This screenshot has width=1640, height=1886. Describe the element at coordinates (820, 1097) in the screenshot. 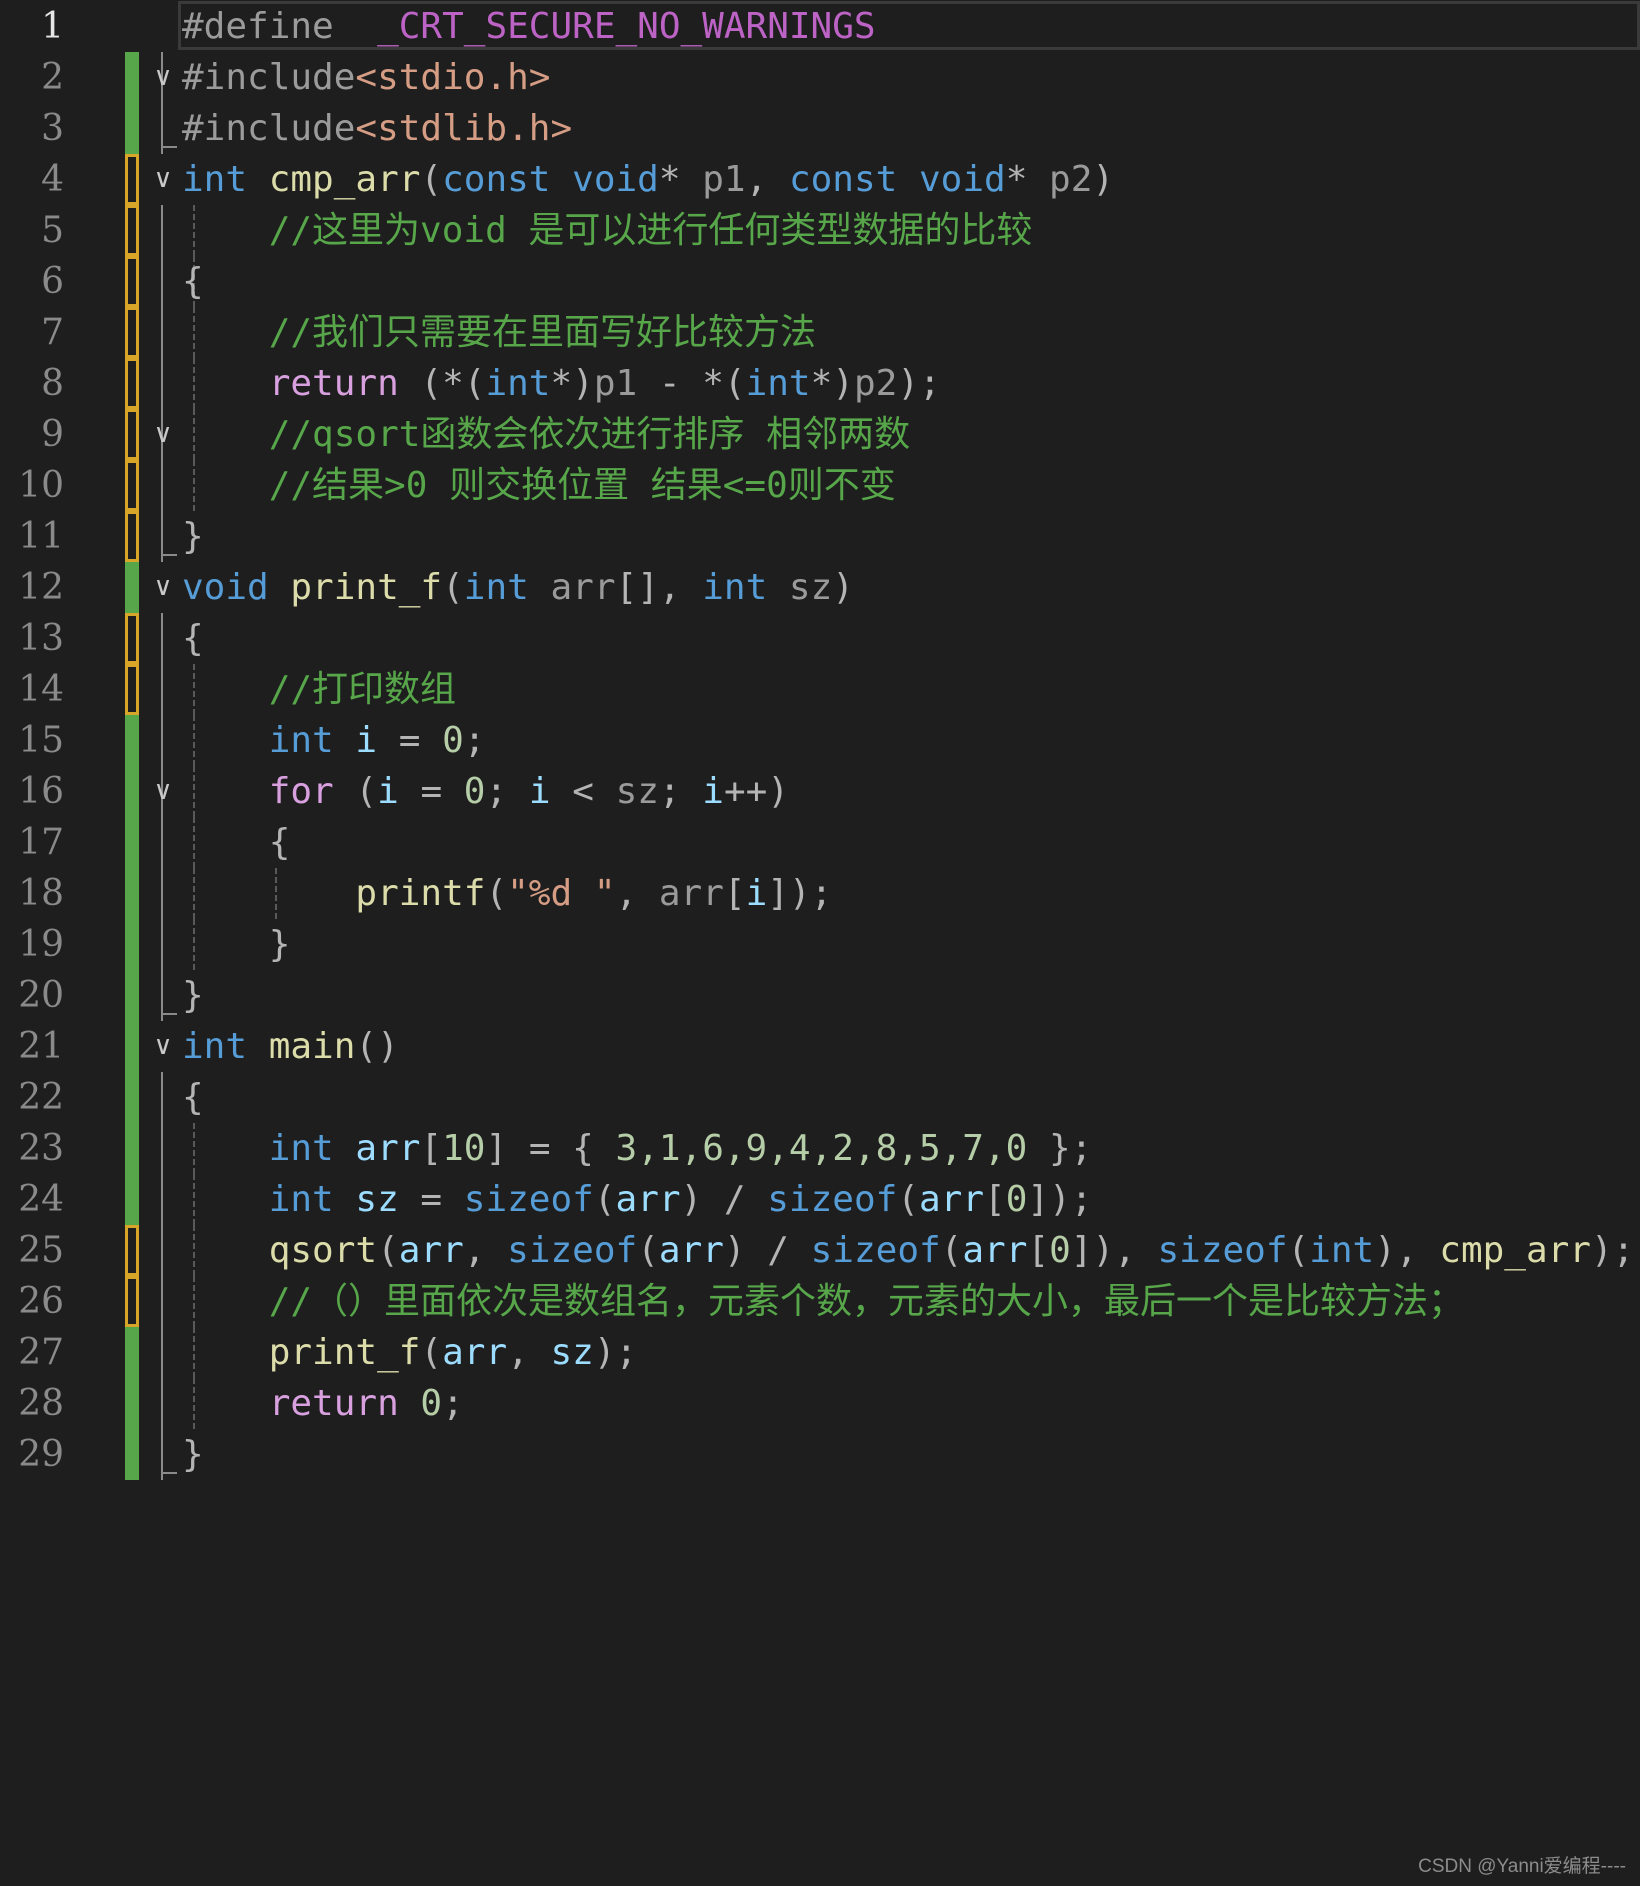

I see `code-line: 22 {` at that location.